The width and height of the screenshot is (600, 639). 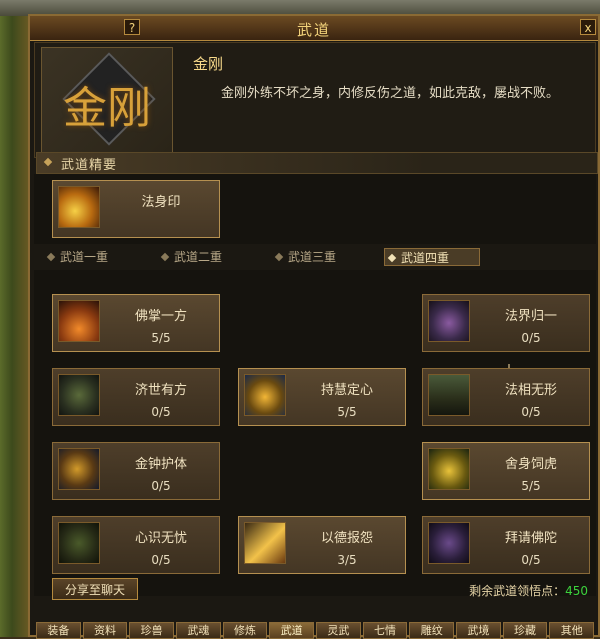 What do you see at coordinates (530, 390) in the screenshot?
I see `skill-name: 法相无形` at bounding box center [530, 390].